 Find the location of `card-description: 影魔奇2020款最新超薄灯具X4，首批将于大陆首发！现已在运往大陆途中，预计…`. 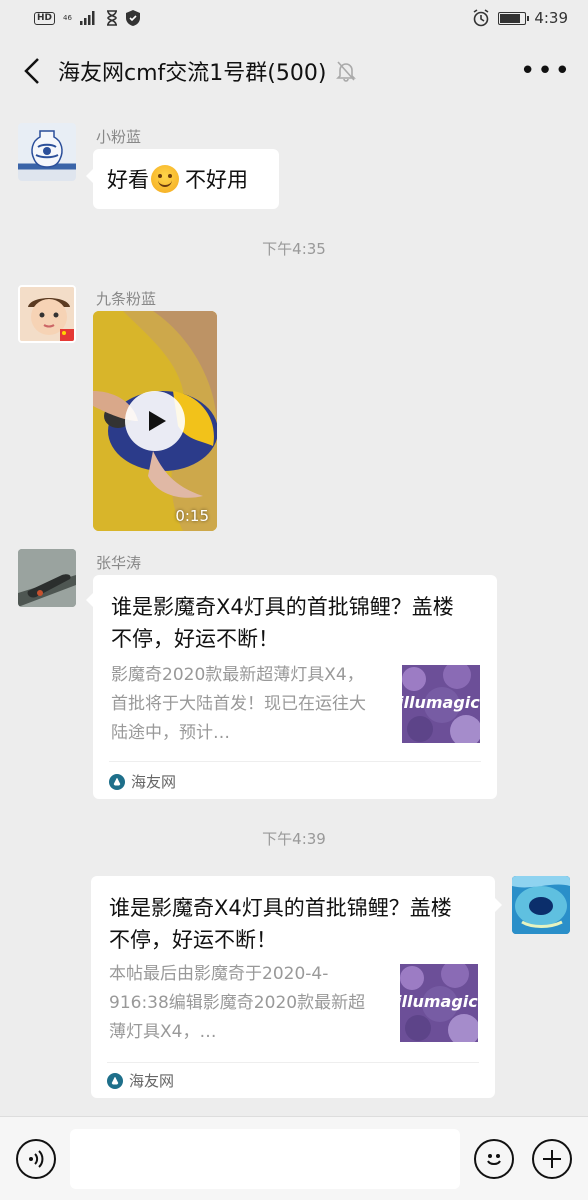

card-description: 影魔奇2020款最新超薄灯具X4，首批将于大陆首发！现已在运往大陆途中，预计… is located at coordinates (238, 704).